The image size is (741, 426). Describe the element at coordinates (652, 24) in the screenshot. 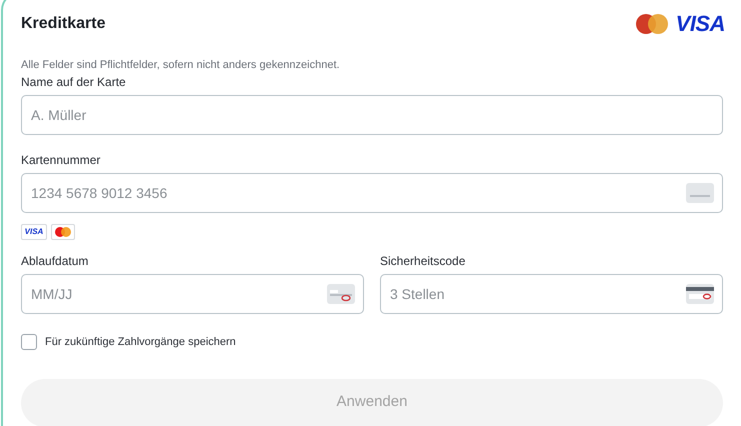

I see `mastercard-logo-icon` at that location.